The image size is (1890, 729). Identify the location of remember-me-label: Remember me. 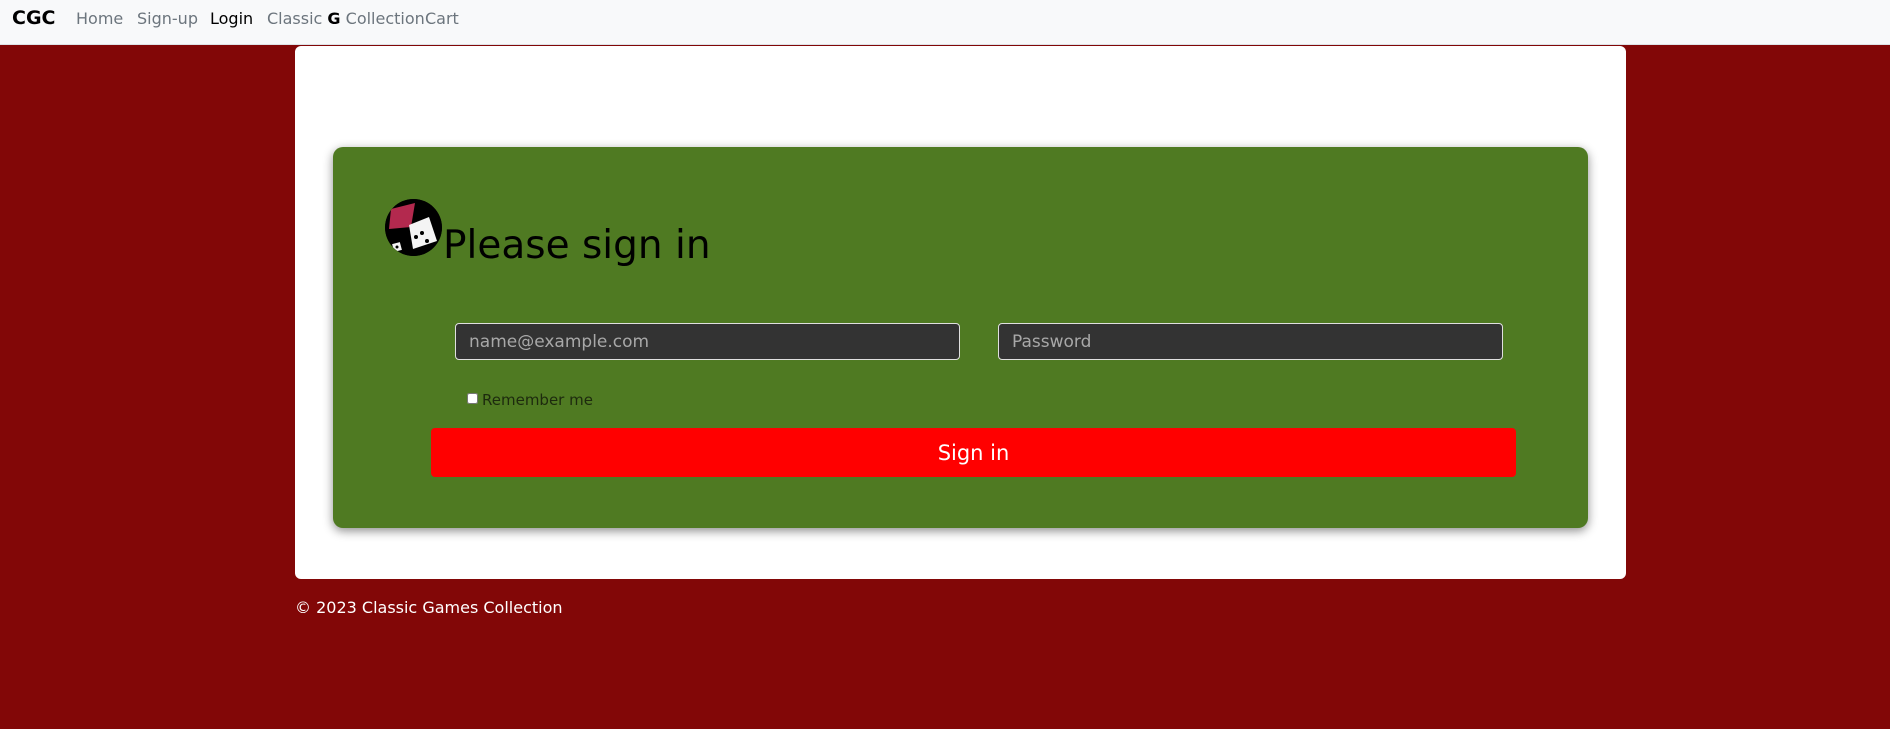
(537, 400).